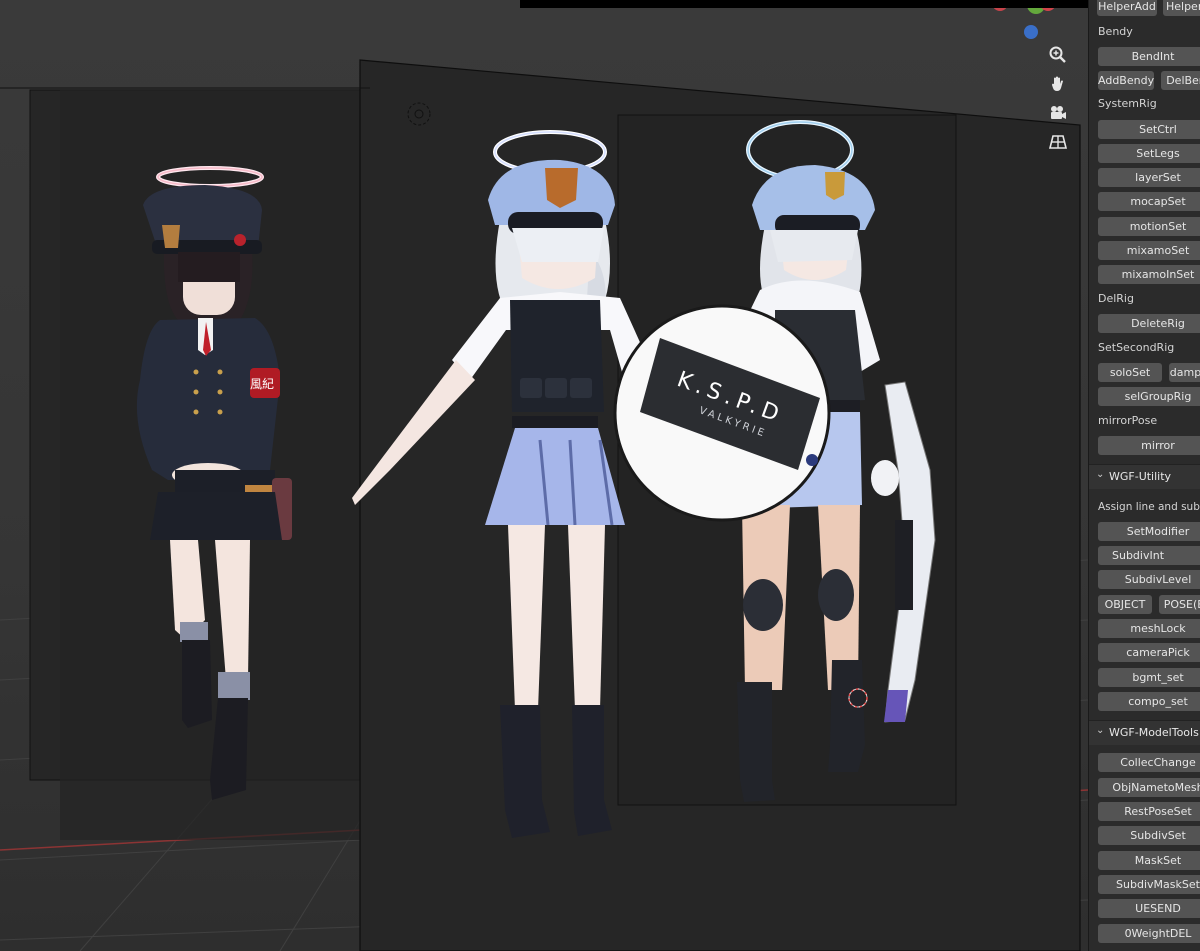  Describe the element at coordinates (1058, 84) in the screenshot. I see `hand-pan-icon` at that location.